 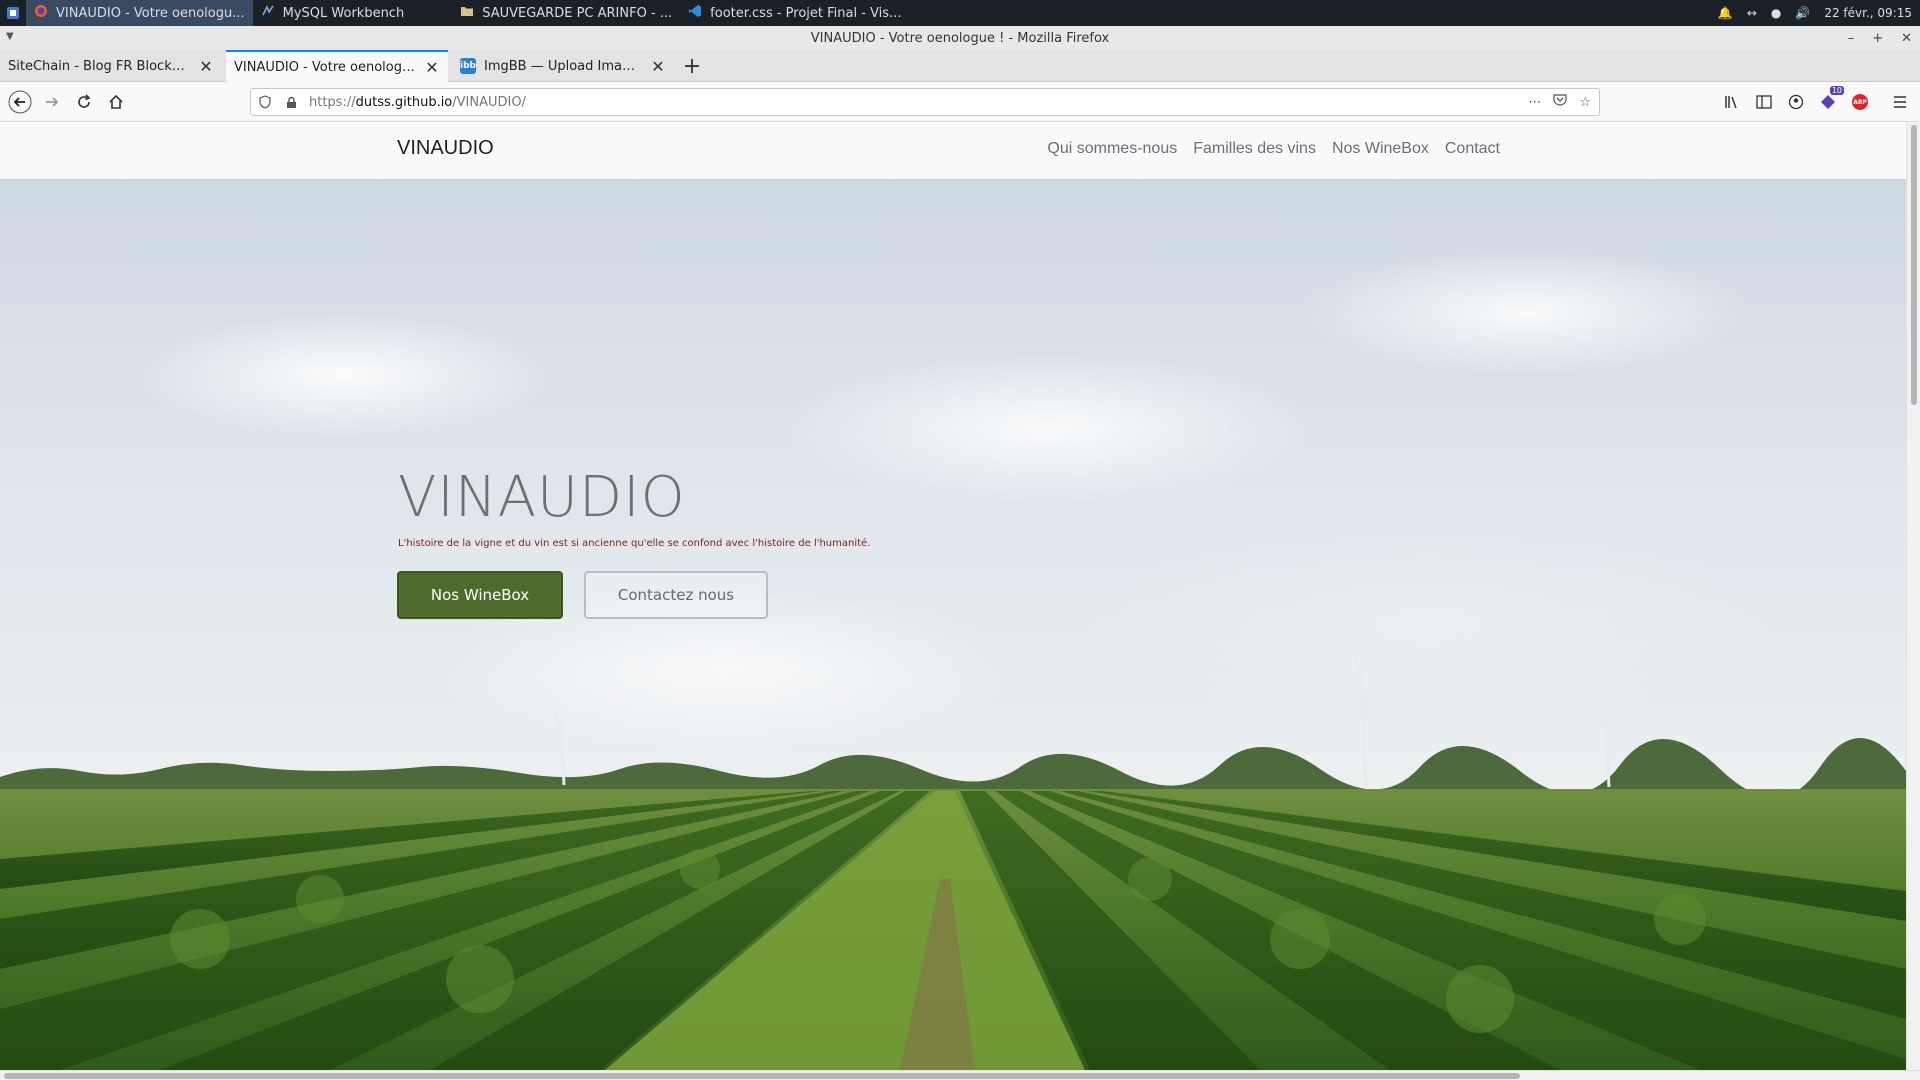 I want to click on tab-sitechain: SiteChain - Blog FR Blockchain ✕, so click(x=111, y=66).